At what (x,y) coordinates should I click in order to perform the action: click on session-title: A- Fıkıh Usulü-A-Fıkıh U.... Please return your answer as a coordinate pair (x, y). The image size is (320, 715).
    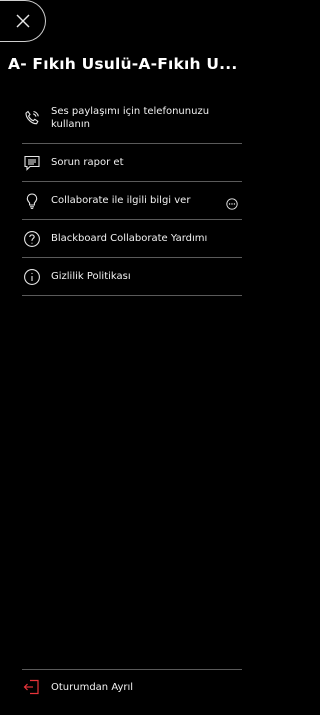
    Looking at the image, I should click on (123, 64).